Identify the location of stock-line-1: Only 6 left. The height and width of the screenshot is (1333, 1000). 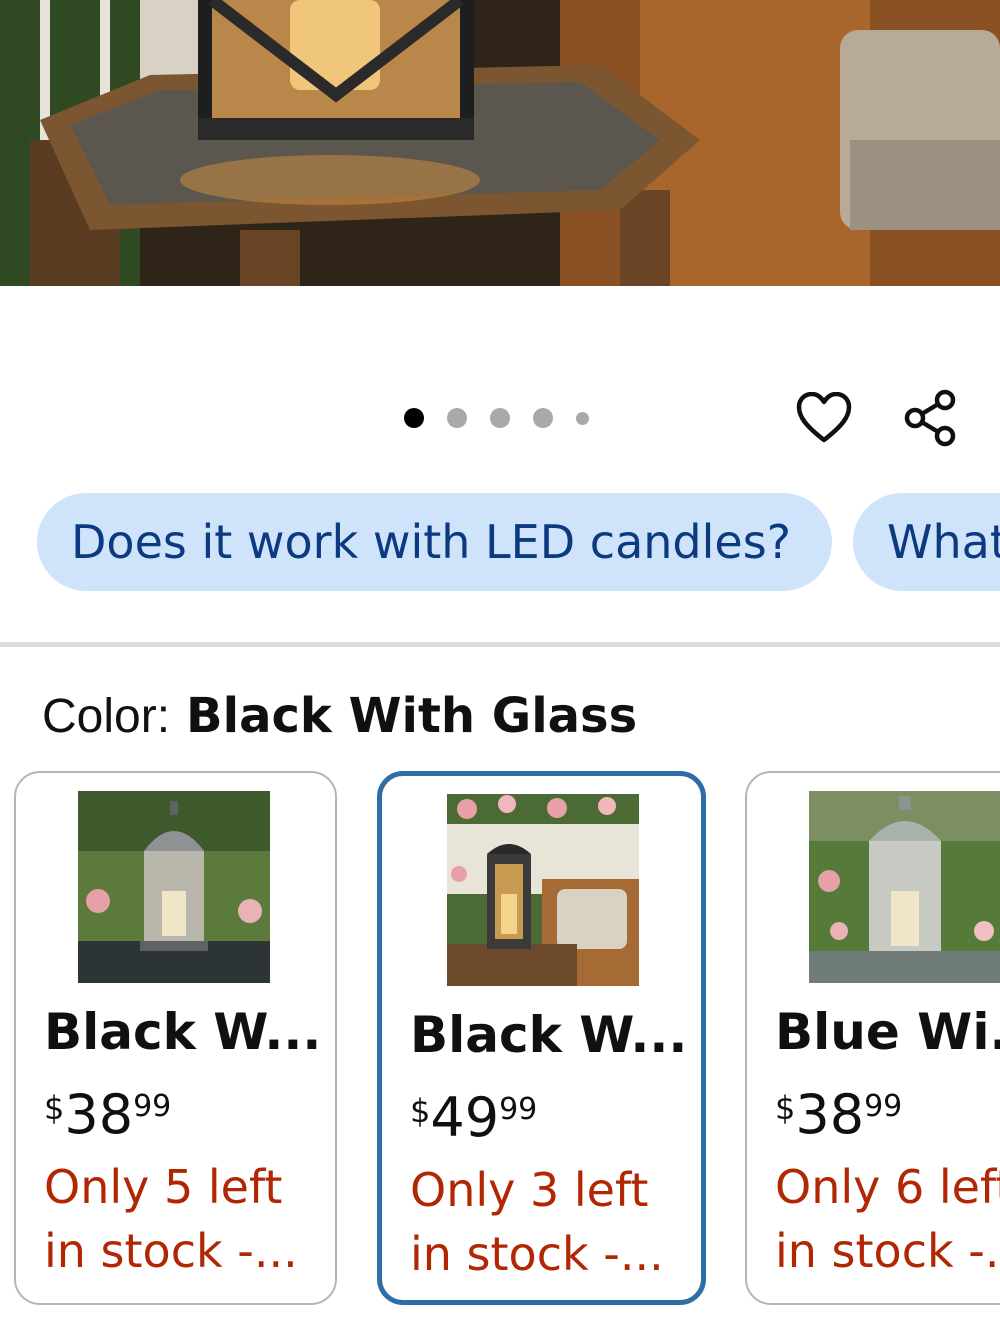
(887, 1187).